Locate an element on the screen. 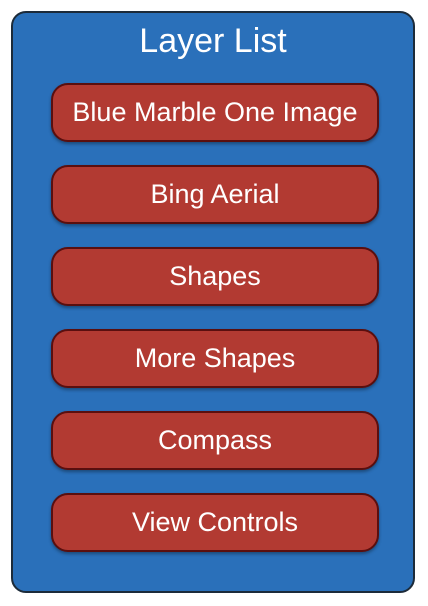 The image size is (428, 606). layer-button-blue-marble-one-image: Blue Marble One Image is located at coordinates (215, 112).